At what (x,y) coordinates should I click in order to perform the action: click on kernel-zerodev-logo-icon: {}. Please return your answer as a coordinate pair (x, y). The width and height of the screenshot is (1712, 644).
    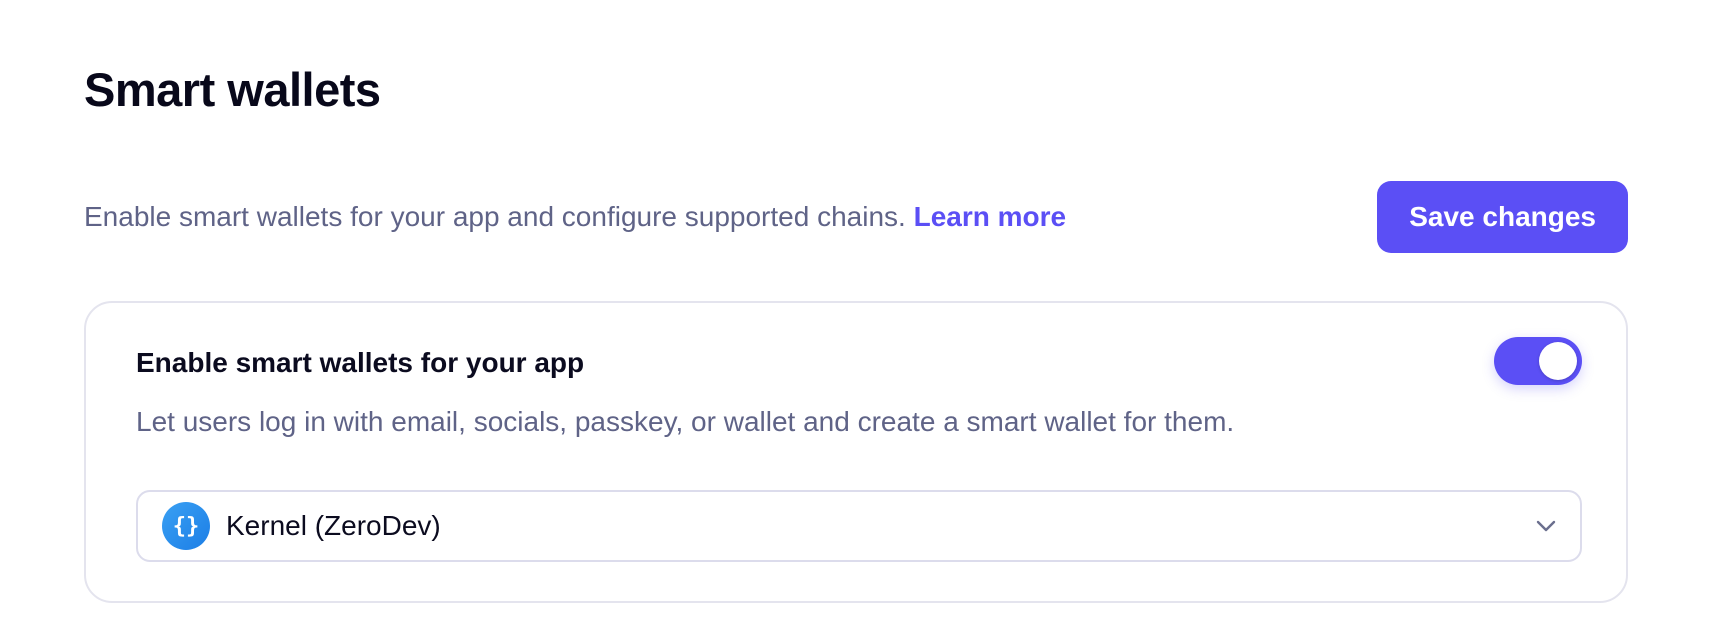
    Looking at the image, I should click on (186, 526).